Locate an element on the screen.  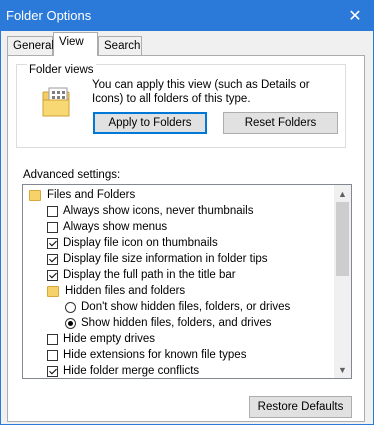
vertical-scrollbar: ▲ ▼ is located at coordinates (342, 281).